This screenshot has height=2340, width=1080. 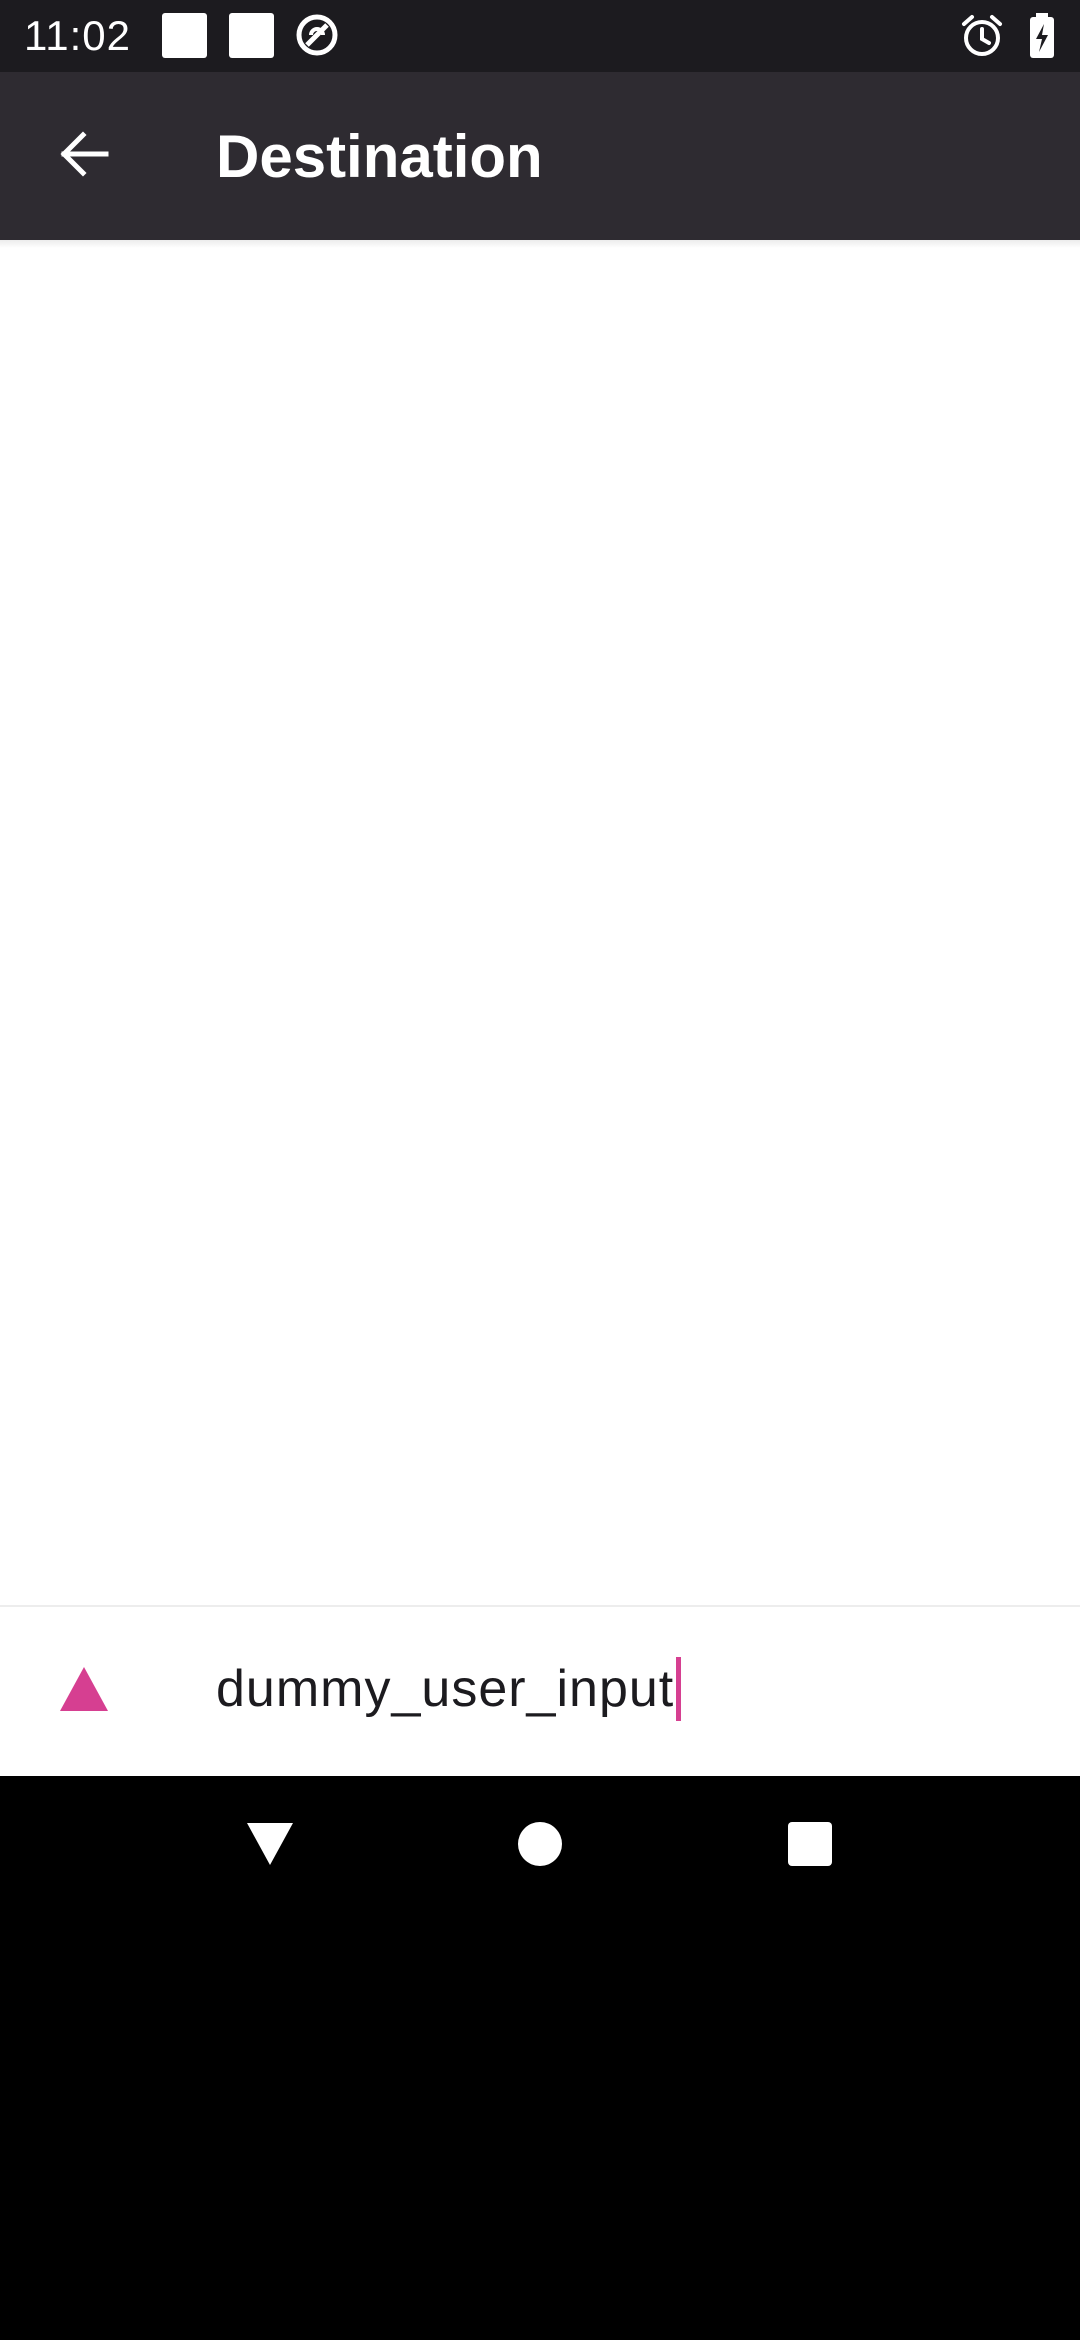 What do you see at coordinates (982, 38) in the screenshot?
I see `alarm-icon` at bounding box center [982, 38].